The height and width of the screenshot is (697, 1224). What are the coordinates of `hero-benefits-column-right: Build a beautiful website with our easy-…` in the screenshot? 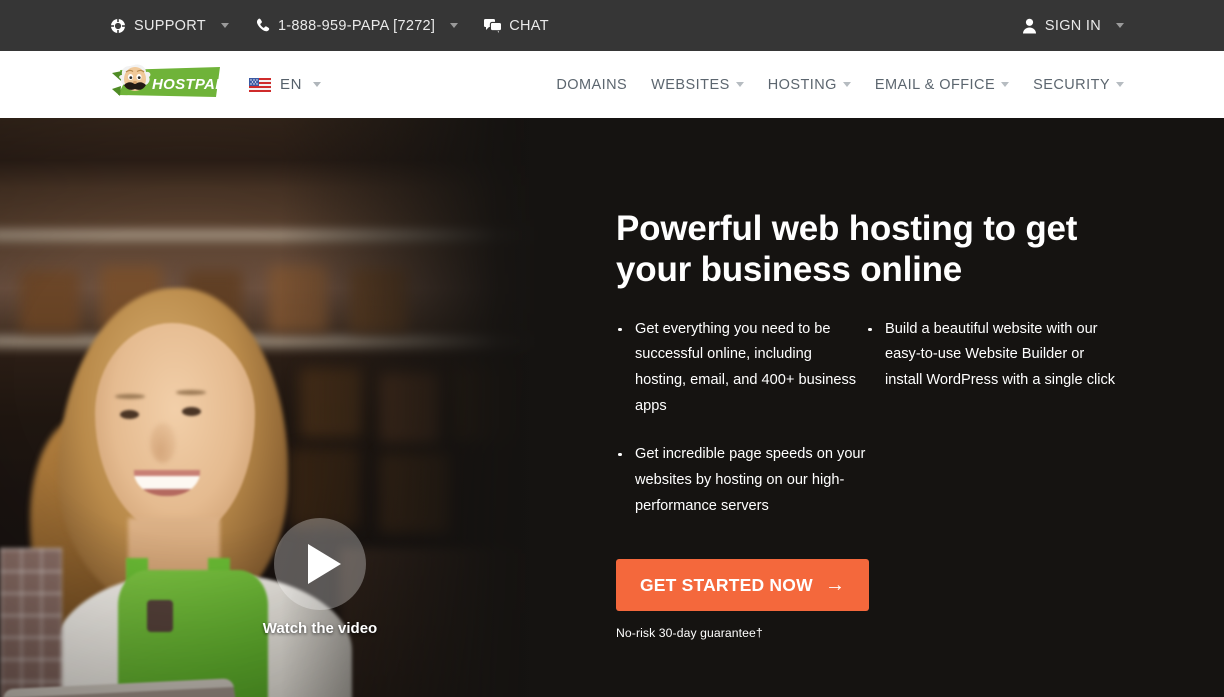 It's located at (991, 429).